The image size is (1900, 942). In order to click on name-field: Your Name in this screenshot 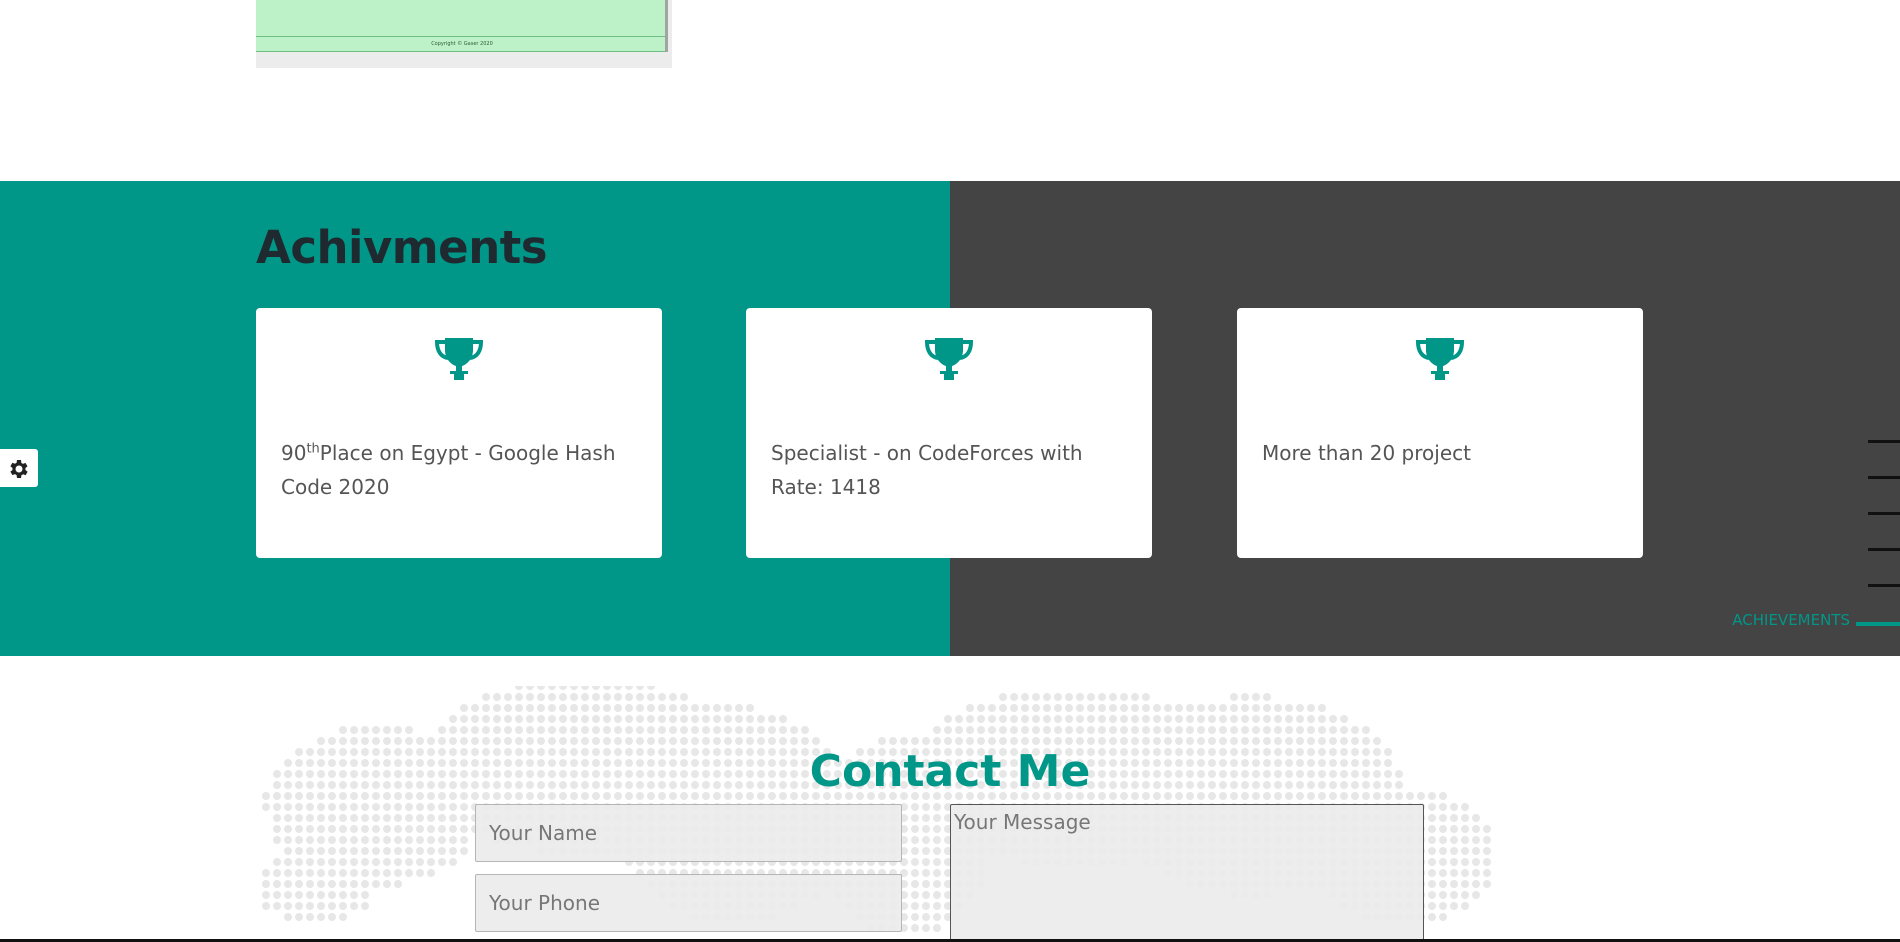, I will do `click(688, 833)`.